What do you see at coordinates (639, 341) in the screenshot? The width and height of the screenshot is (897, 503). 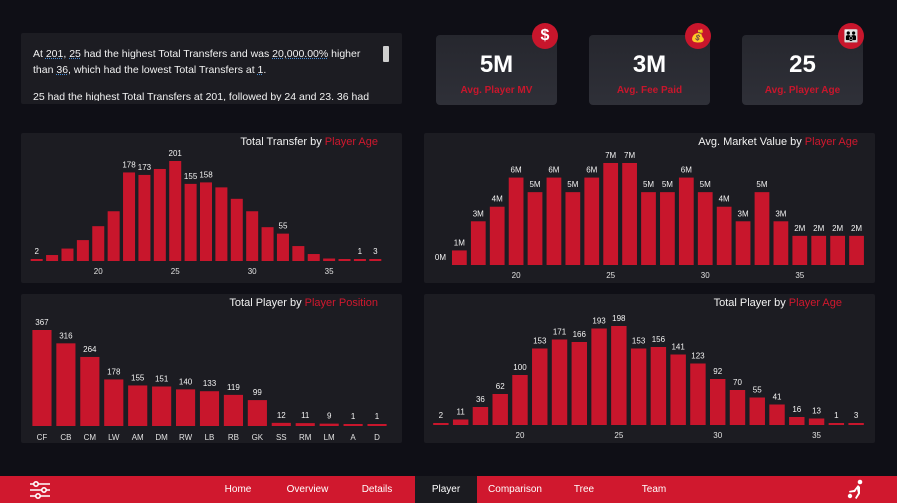 I see `data-label: 153` at bounding box center [639, 341].